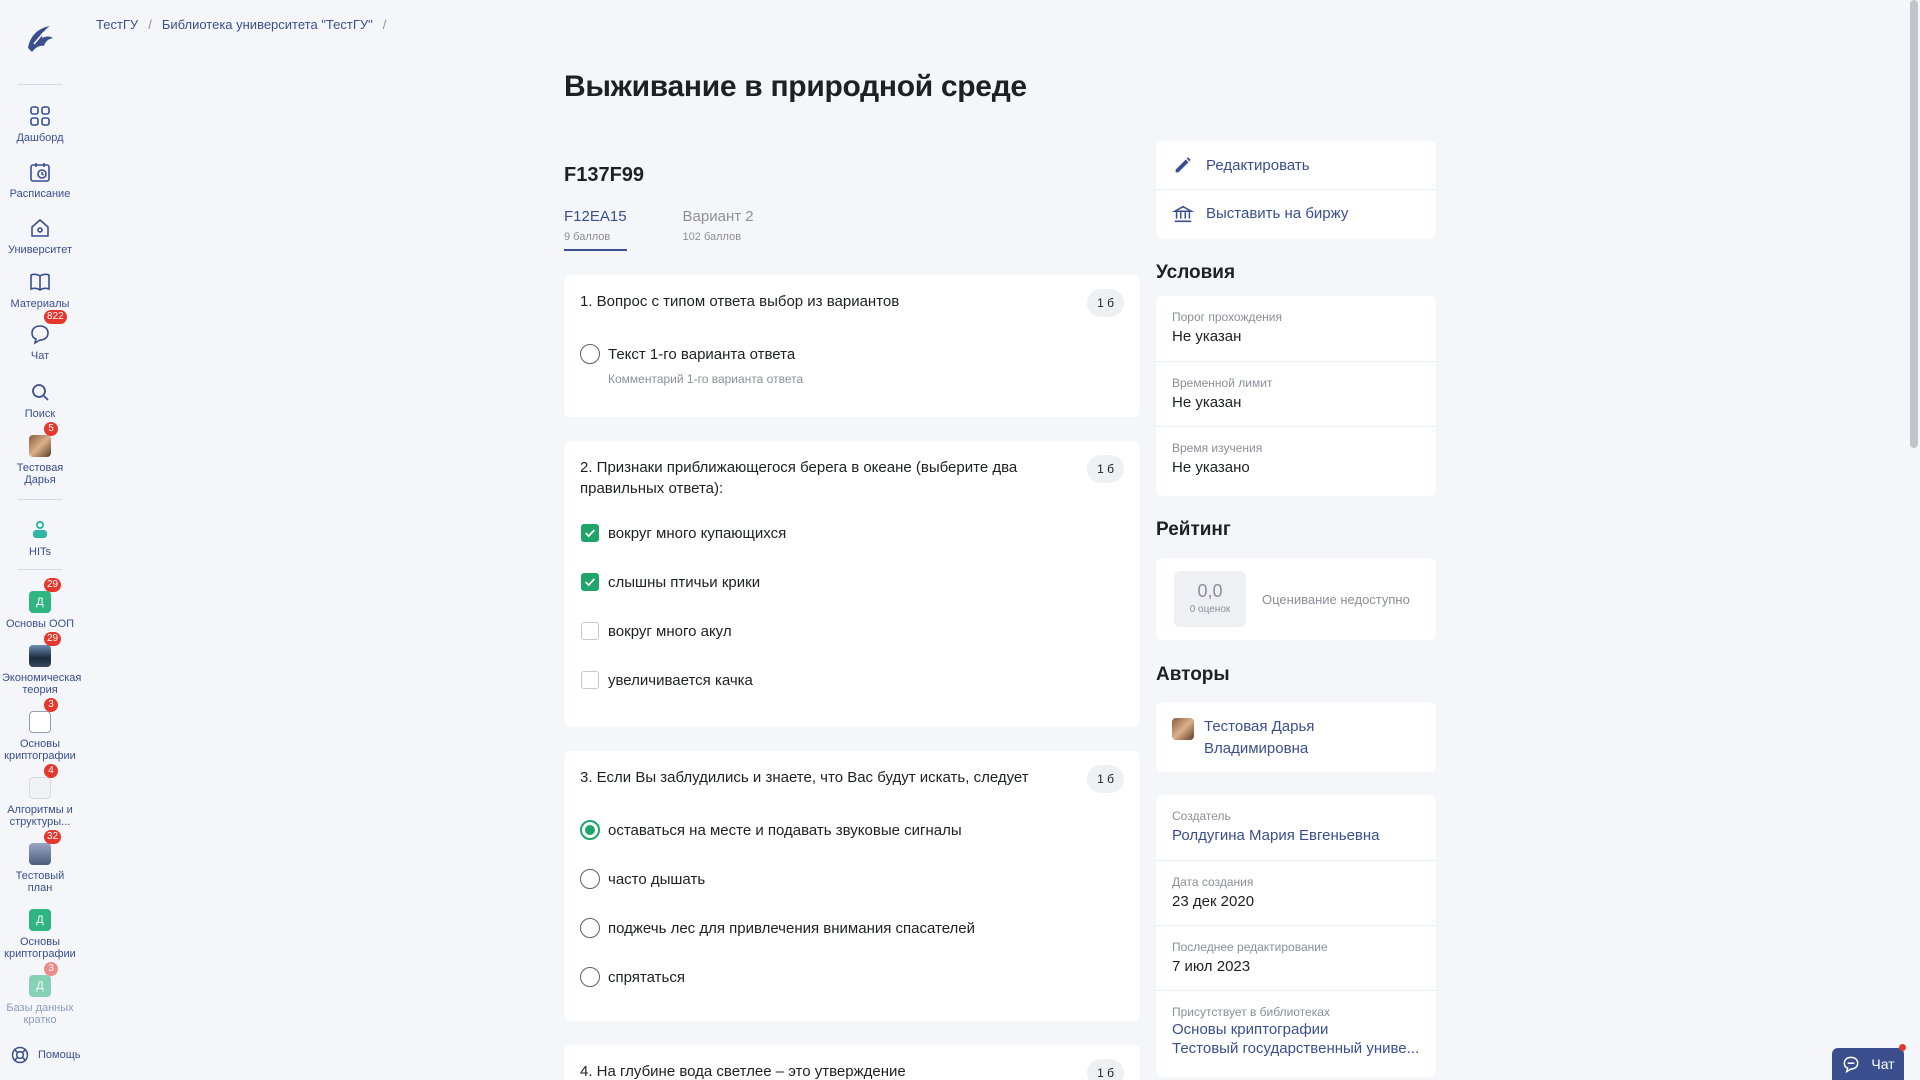 The height and width of the screenshot is (1080, 1920). I want to click on answer-option: увеличивается качка, so click(852, 680).